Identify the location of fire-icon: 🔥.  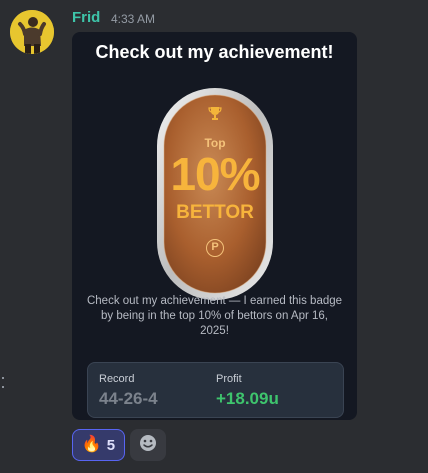
(91, 444).